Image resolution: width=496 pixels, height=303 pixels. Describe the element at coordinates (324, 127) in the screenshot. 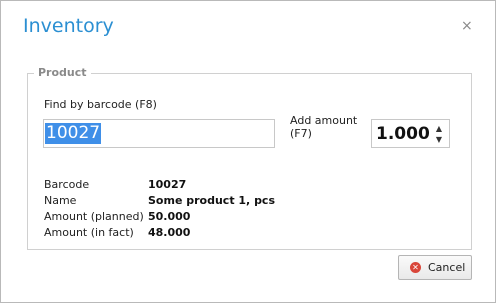

I see `add-amount-label: Add amount (F7)` at that location.